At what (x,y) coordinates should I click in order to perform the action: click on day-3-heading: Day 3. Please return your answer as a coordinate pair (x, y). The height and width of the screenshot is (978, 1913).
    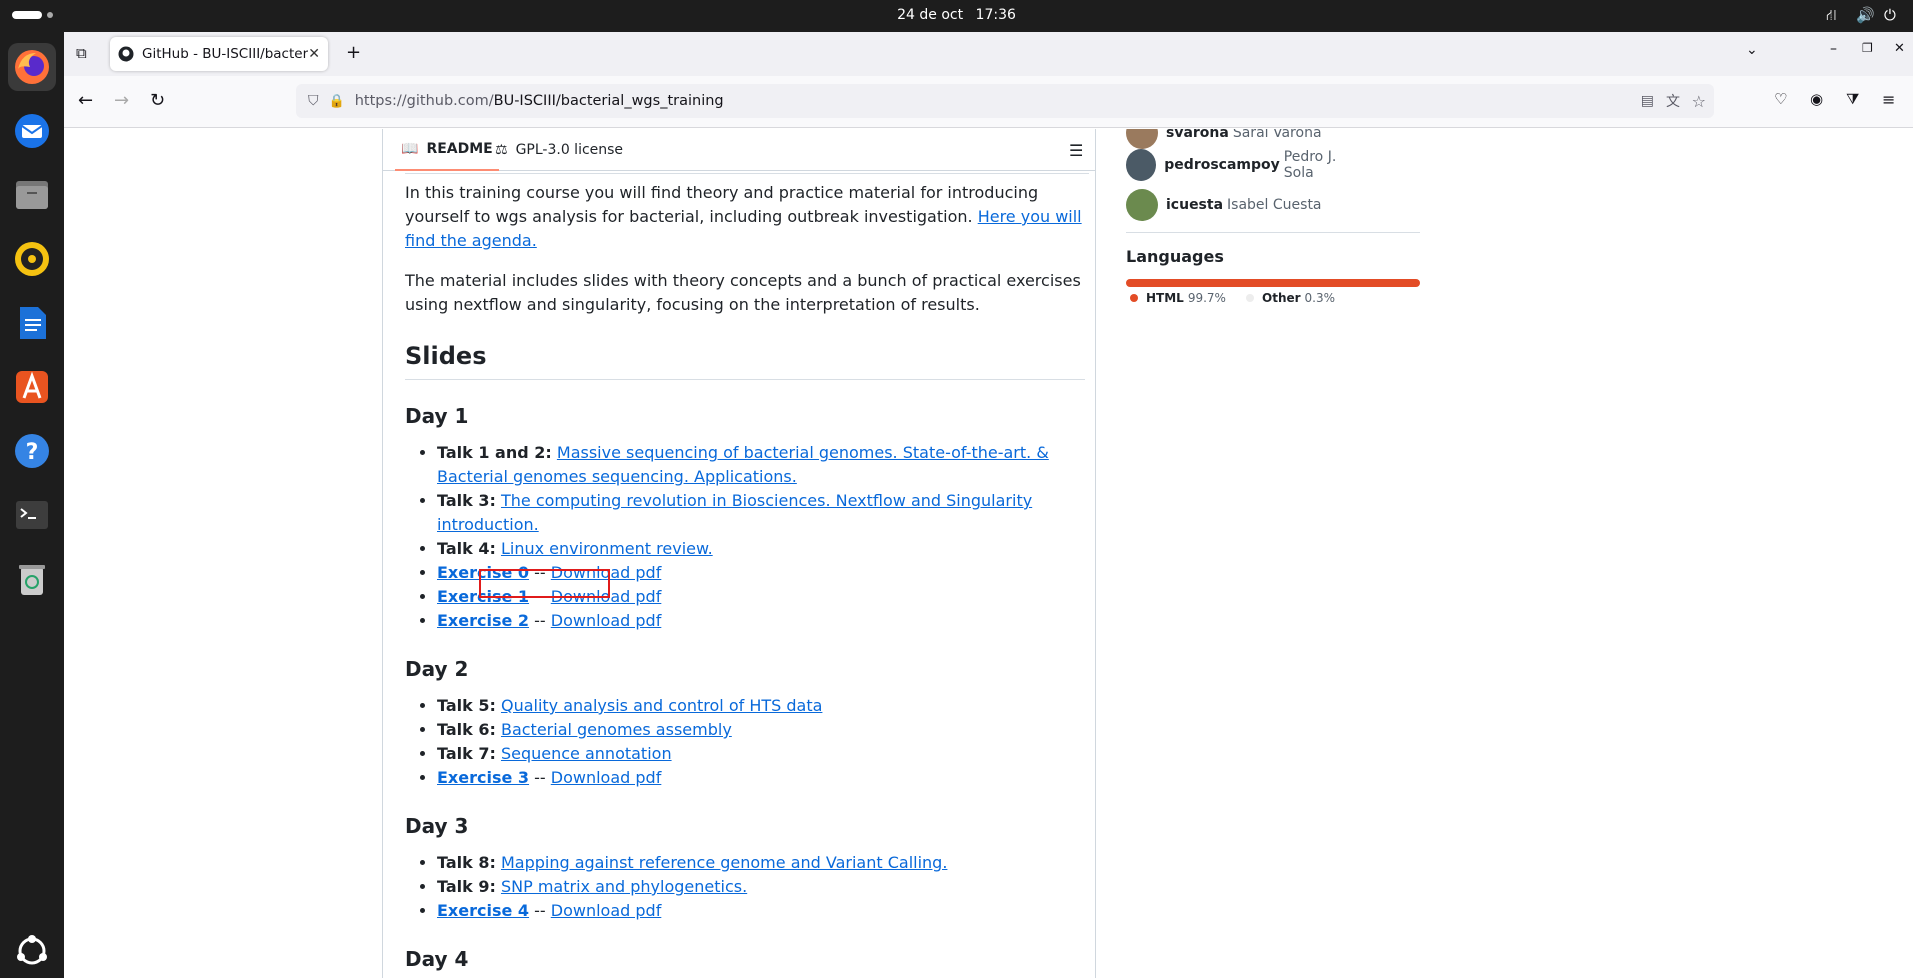
    Looking at the image, I should click on (437, 826).